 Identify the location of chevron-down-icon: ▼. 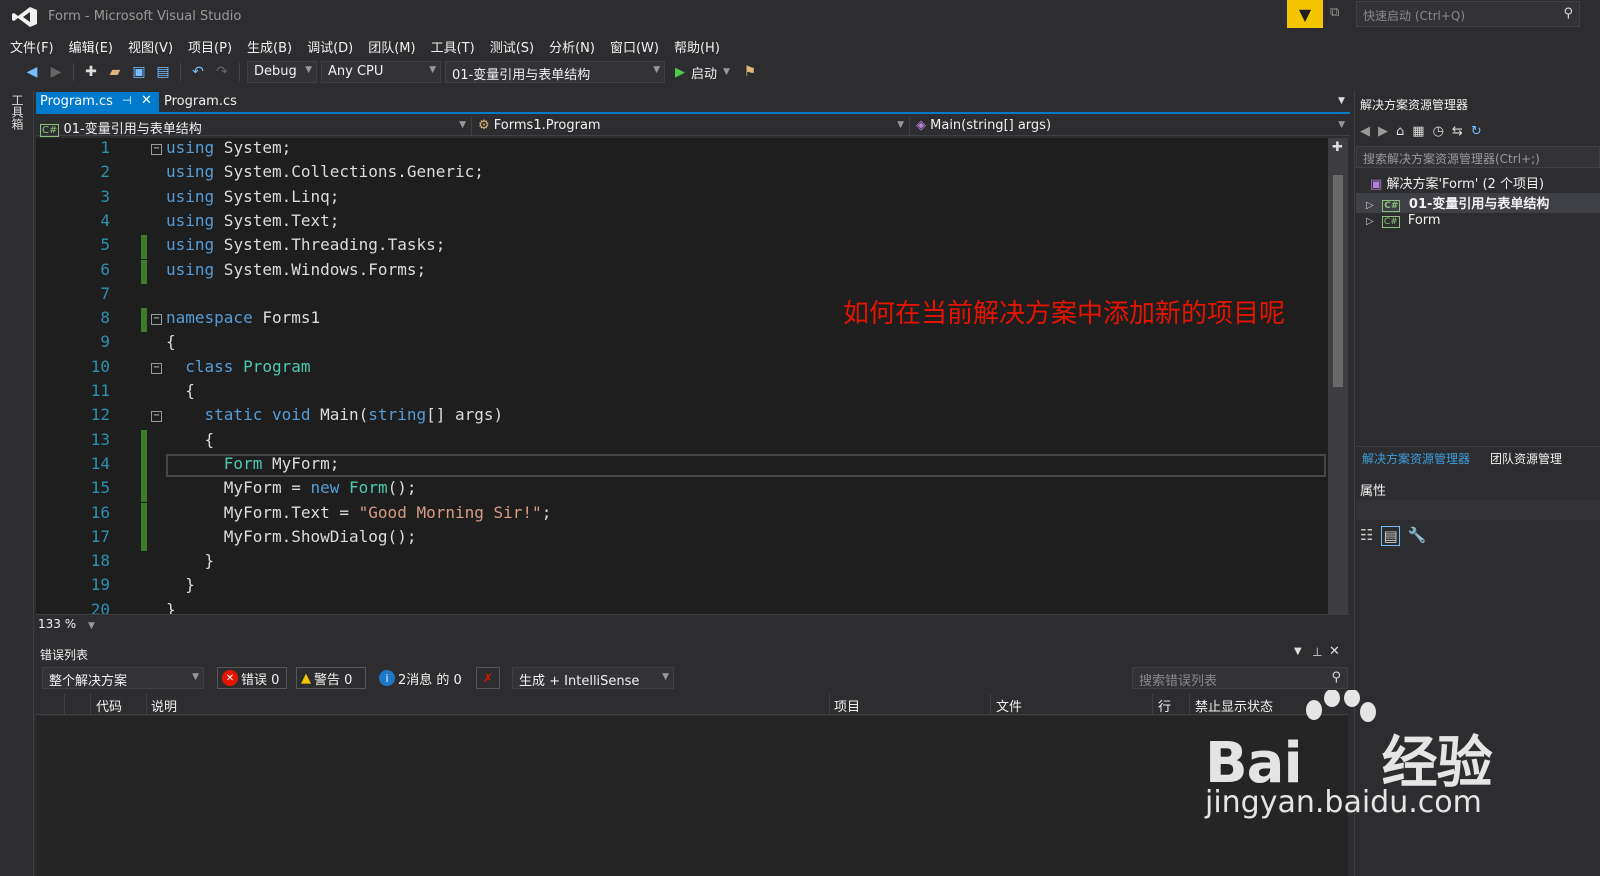
(1341, 125).